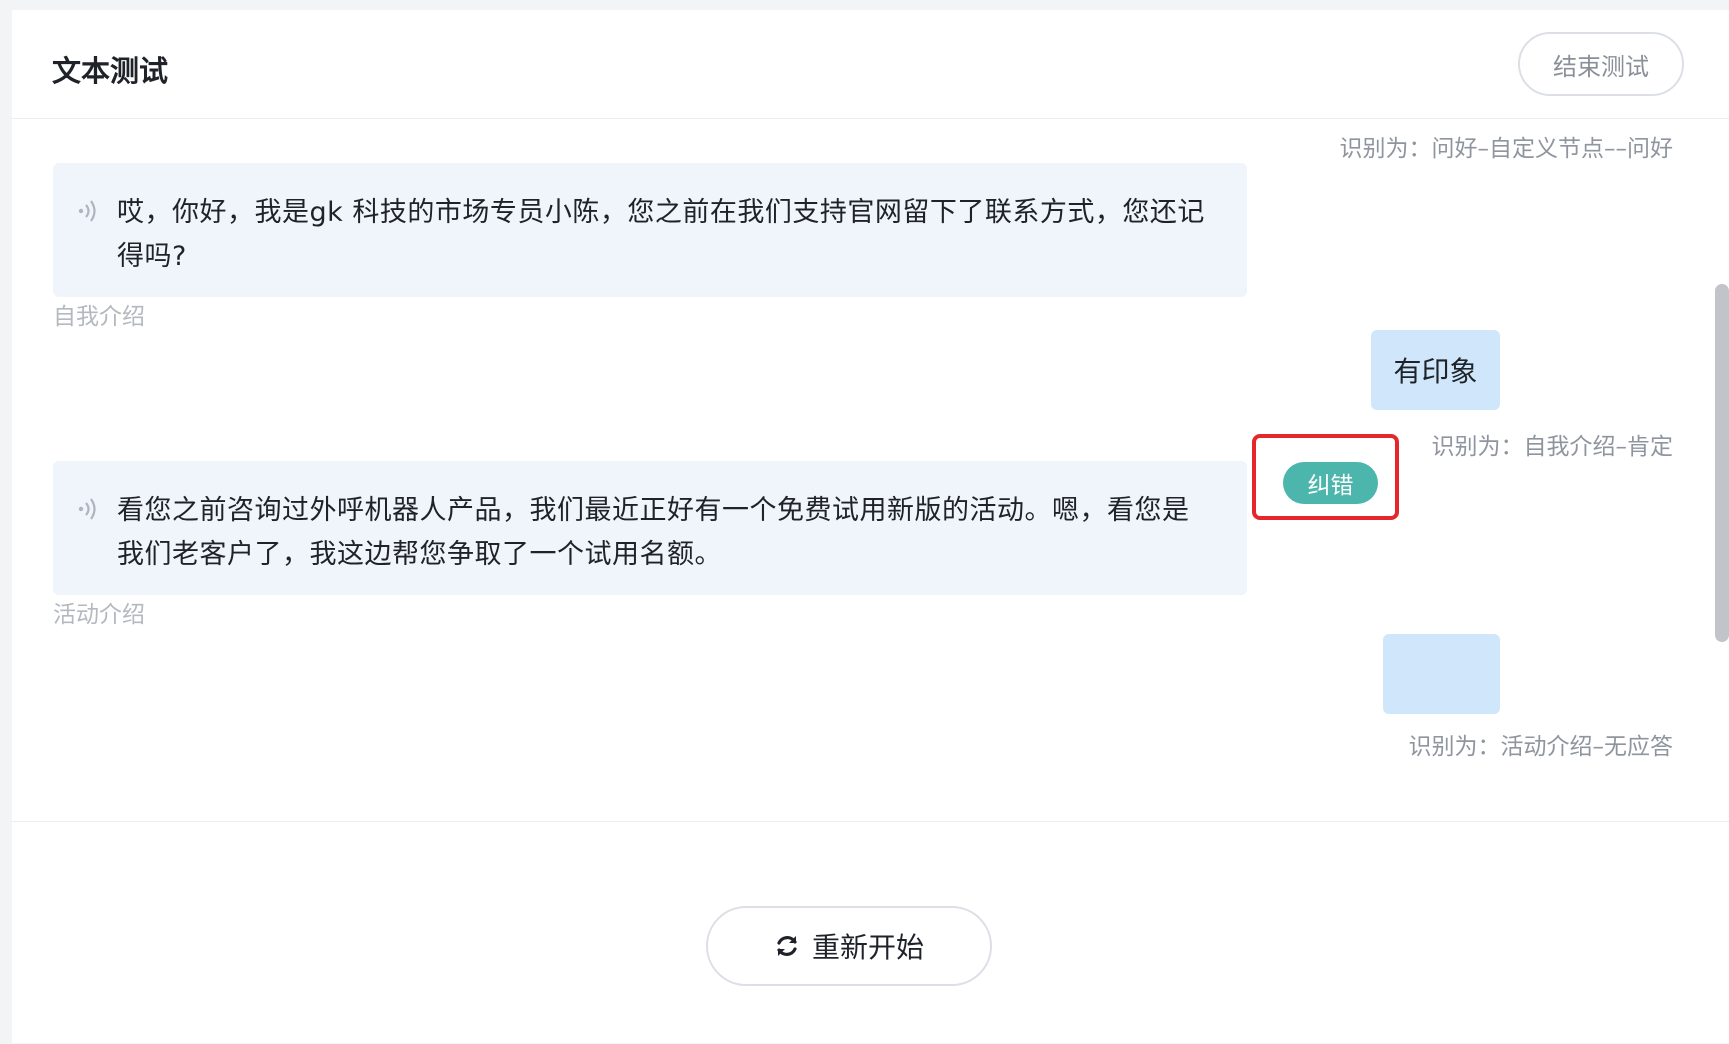 Image resolution: width=1729 pixels, height=1044 pixels. I want to click on page-title: 文本测试, so click(110, 71).